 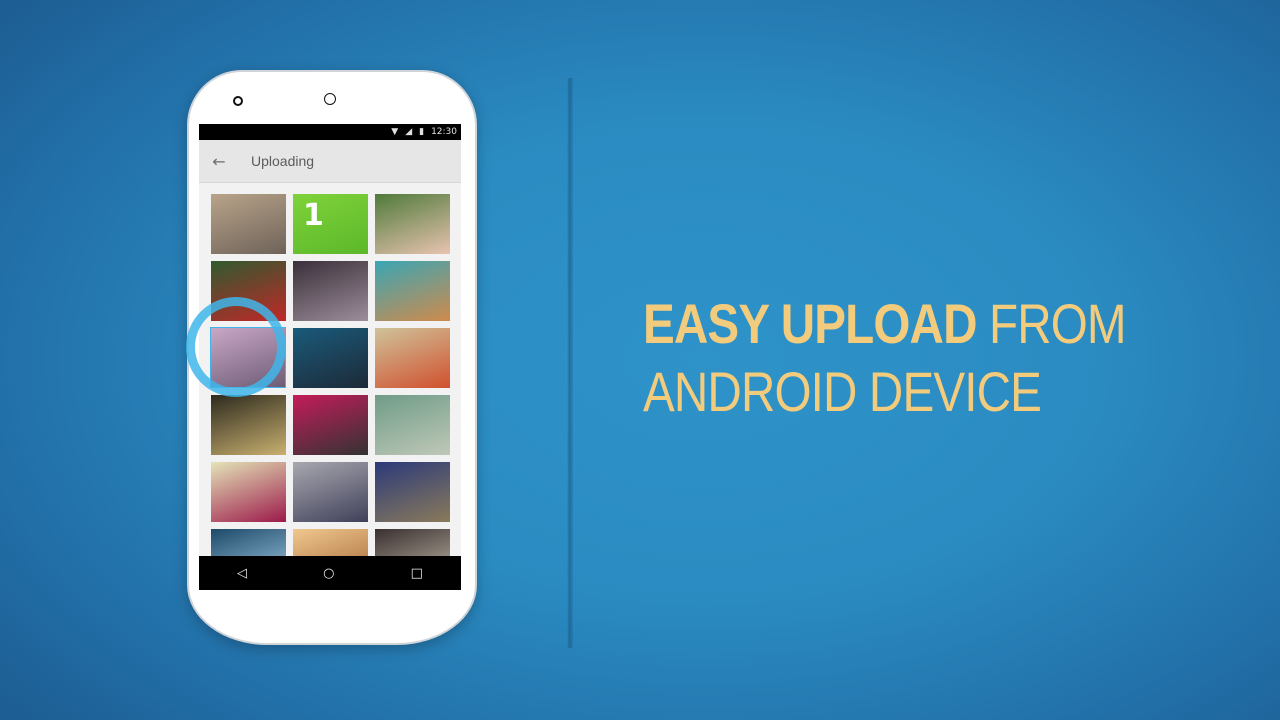 What do you see at coordinates (570, 363) in the screenshot?
I see `vertical-divider` at bounding box center [570, 363].